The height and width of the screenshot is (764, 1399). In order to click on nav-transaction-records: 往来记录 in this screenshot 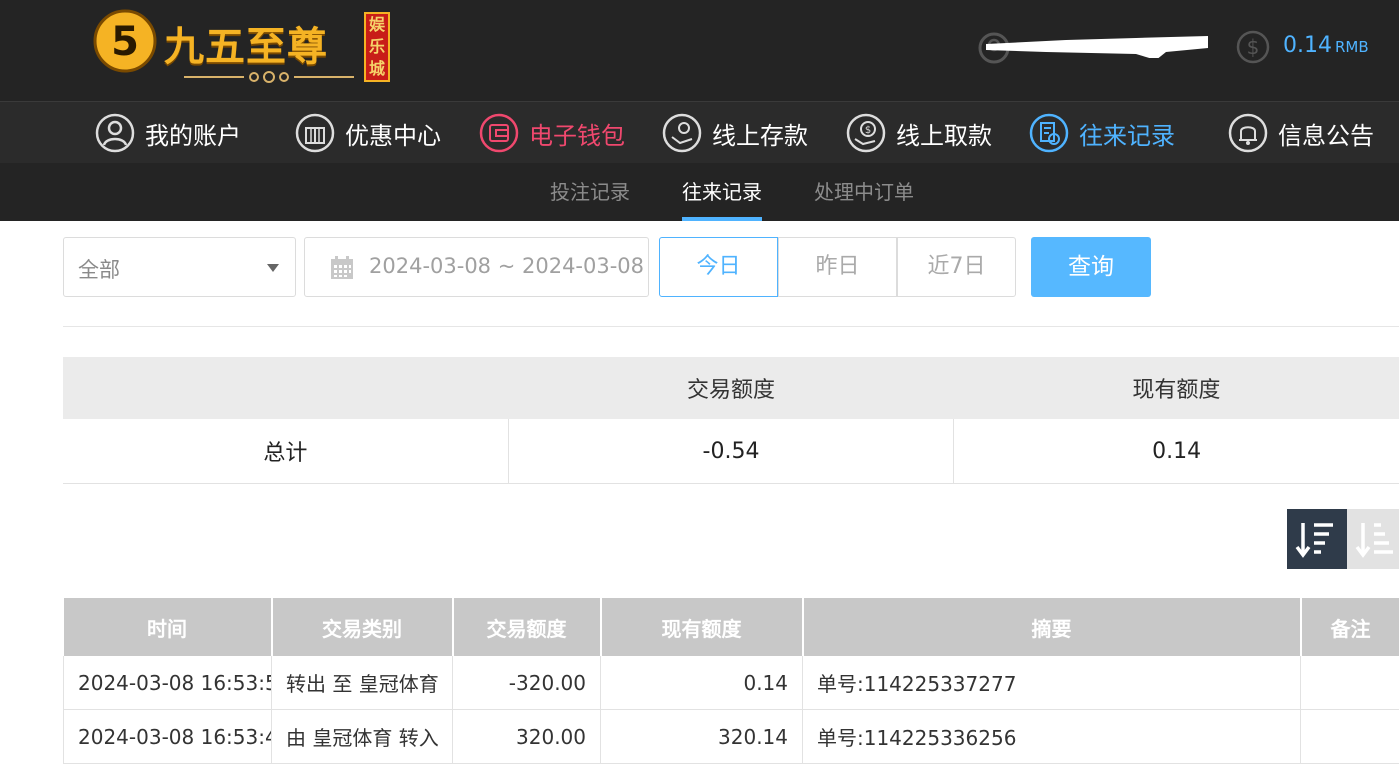, I will do `click(1102, 133)`.